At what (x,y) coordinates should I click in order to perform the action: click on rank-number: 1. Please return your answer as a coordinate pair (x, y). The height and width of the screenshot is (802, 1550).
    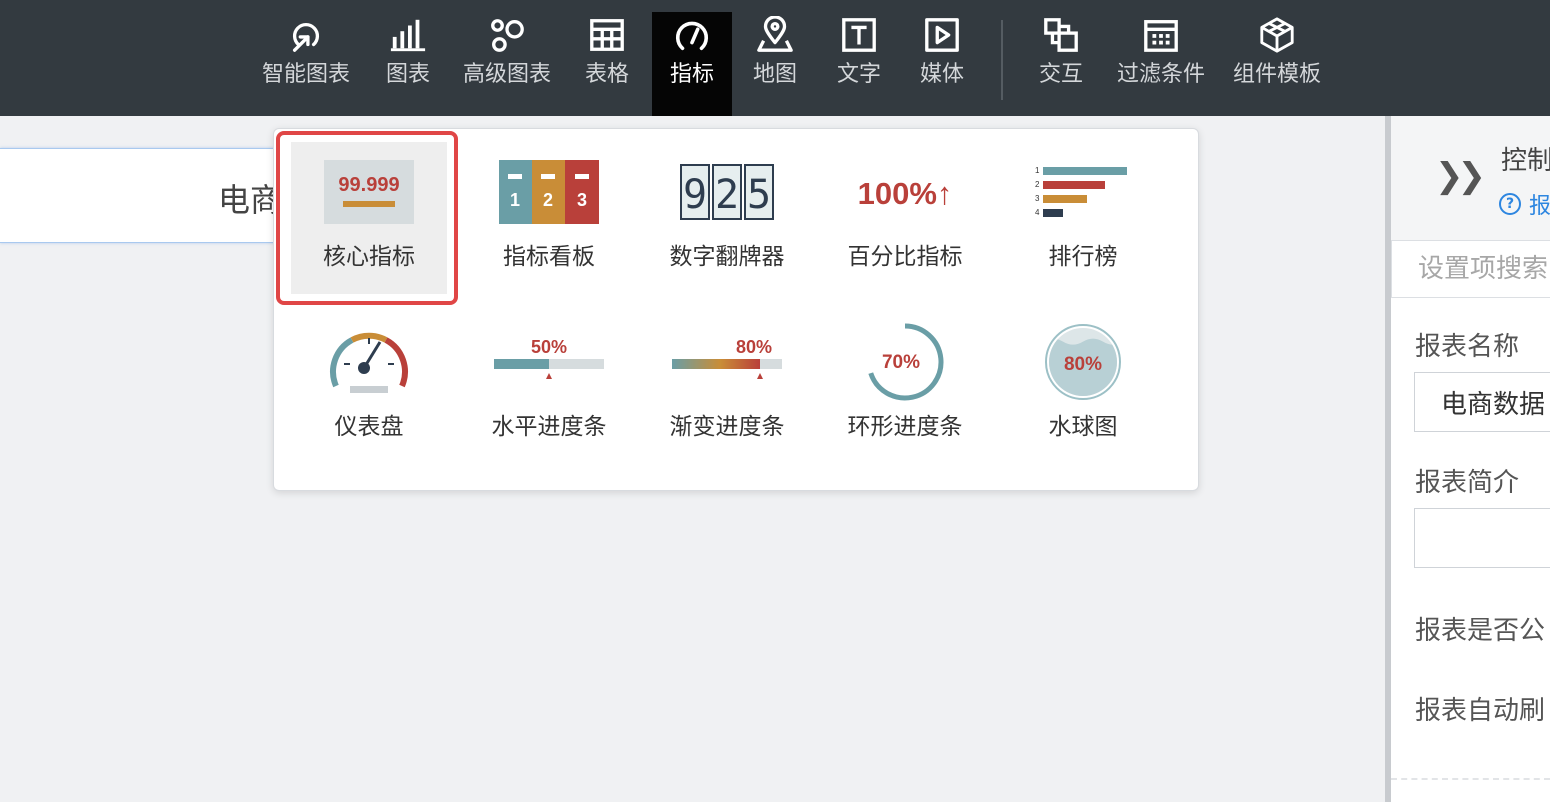
    Looking at the image, I should click on (1037, 170).